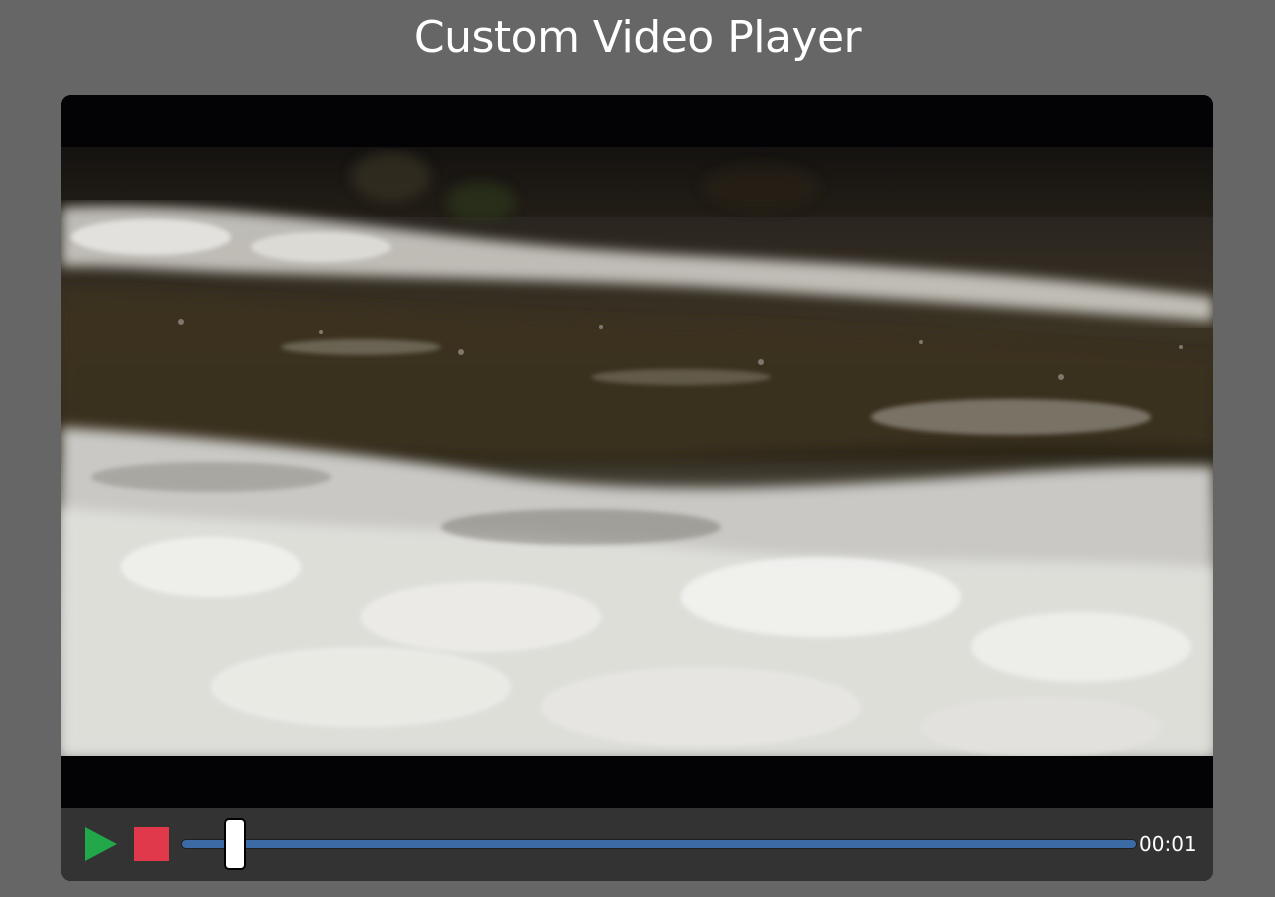 This screenshot has width=1275, height=897. I want to click on player-controls: 00:01, so click(637, 844).